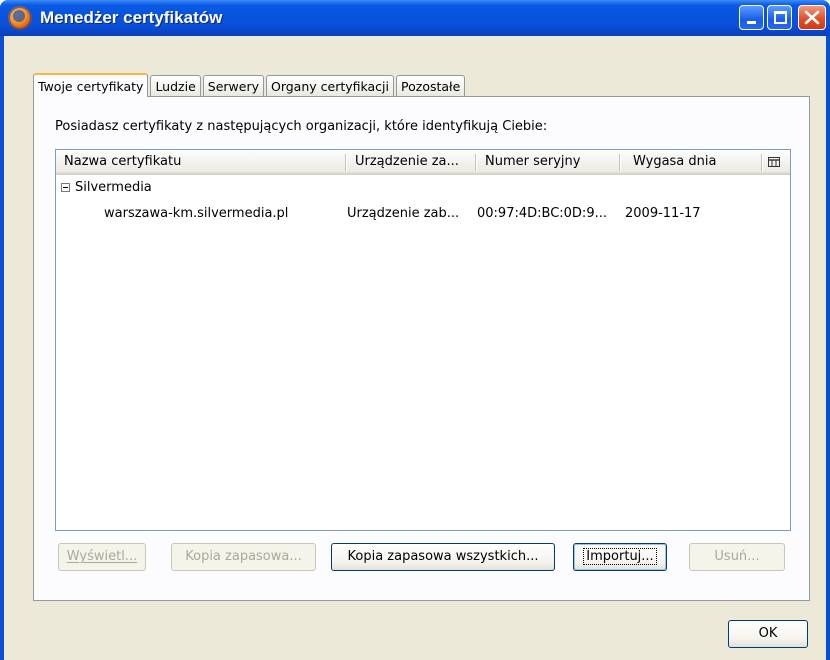  I want to click on minimize-icon, so click(751, 22).